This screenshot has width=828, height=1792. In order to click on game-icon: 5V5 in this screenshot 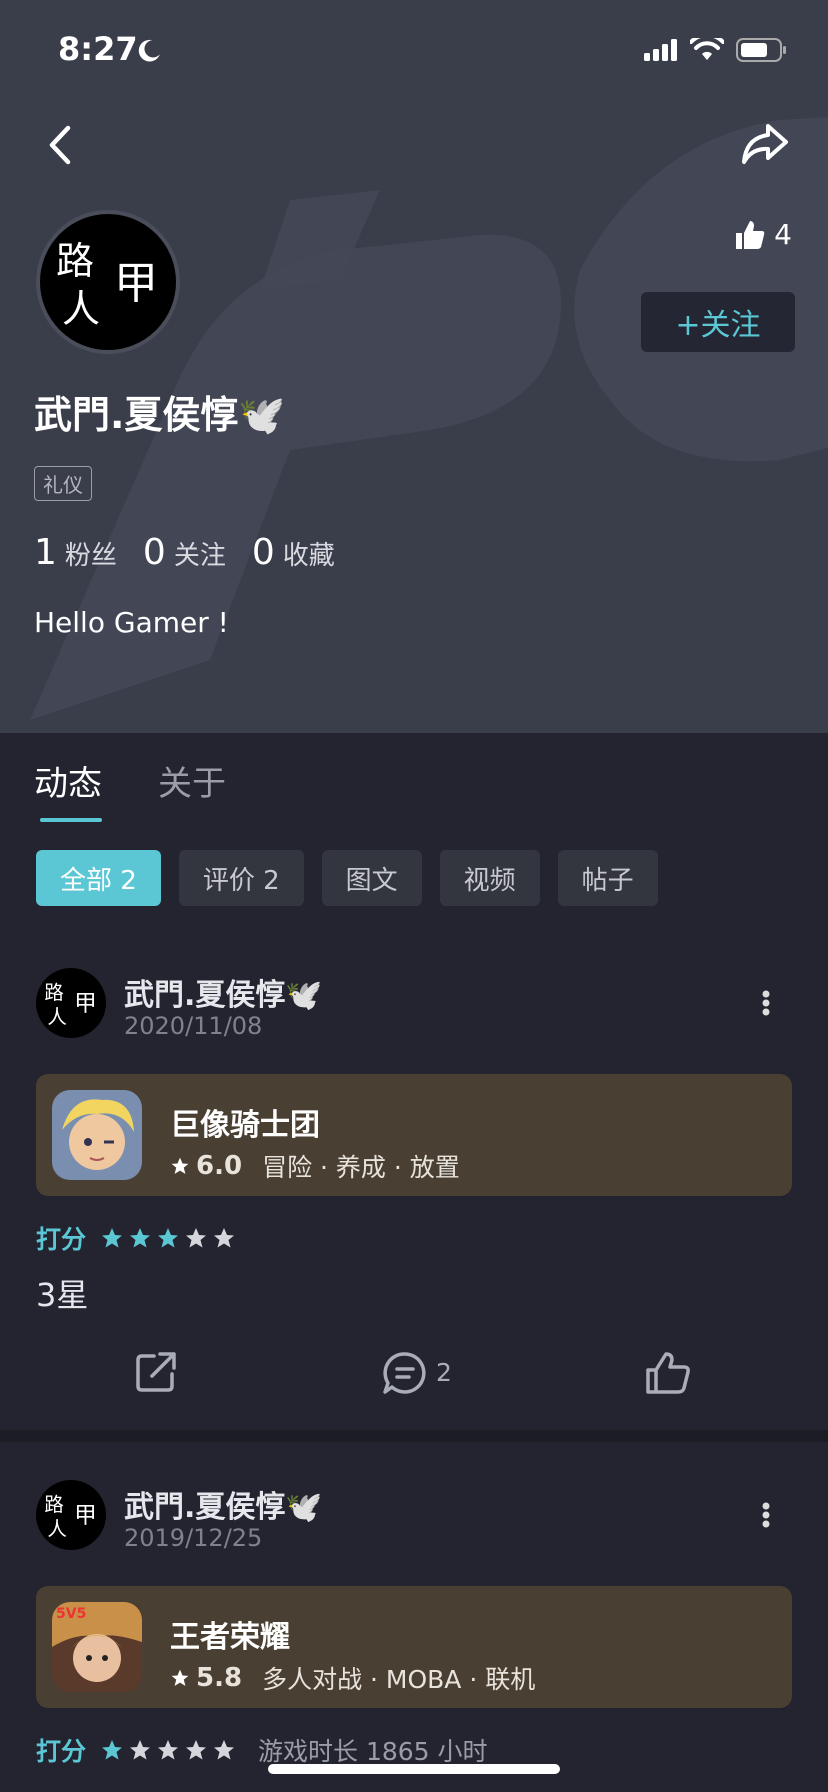, I will do `click(97, 1647)`.